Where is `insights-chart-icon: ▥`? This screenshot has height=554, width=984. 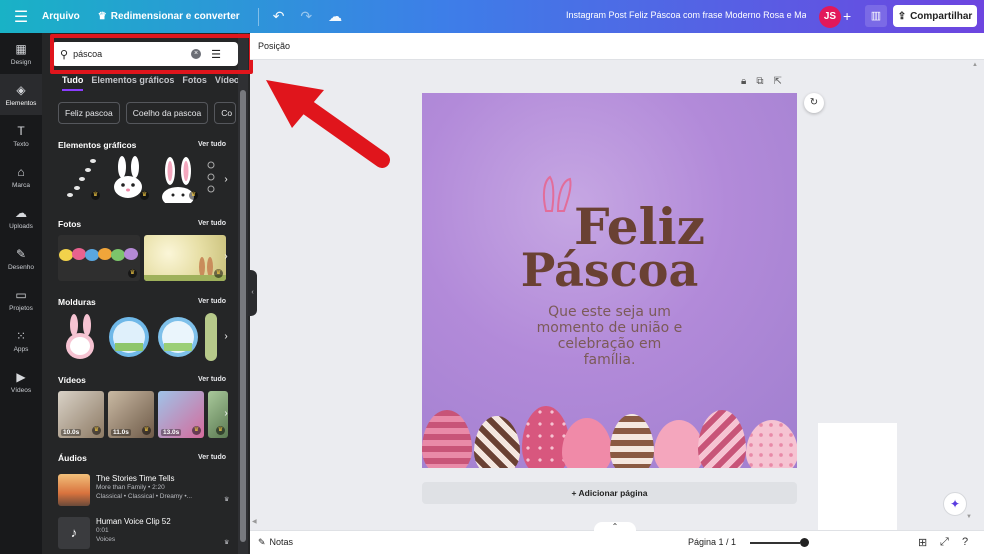
insights-chart-icon: ▥ is located at coordinates (876, 16).